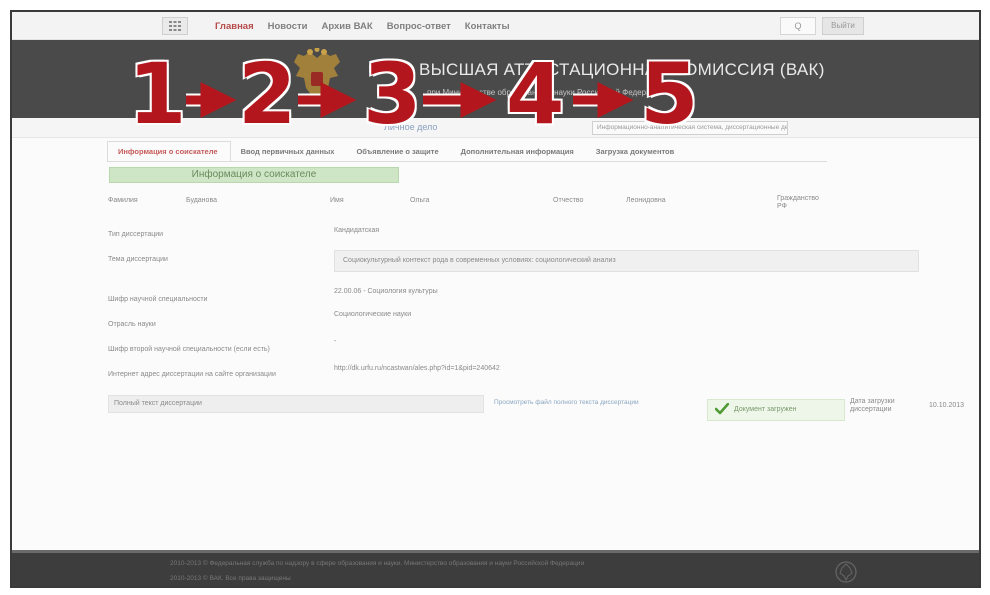 The width and height of the screenshot is (990, 595). Describe the element at coordinates (158, 299) in the screenshot. I see `field-label-specialty-code: Шифр научной специальности` at that location.